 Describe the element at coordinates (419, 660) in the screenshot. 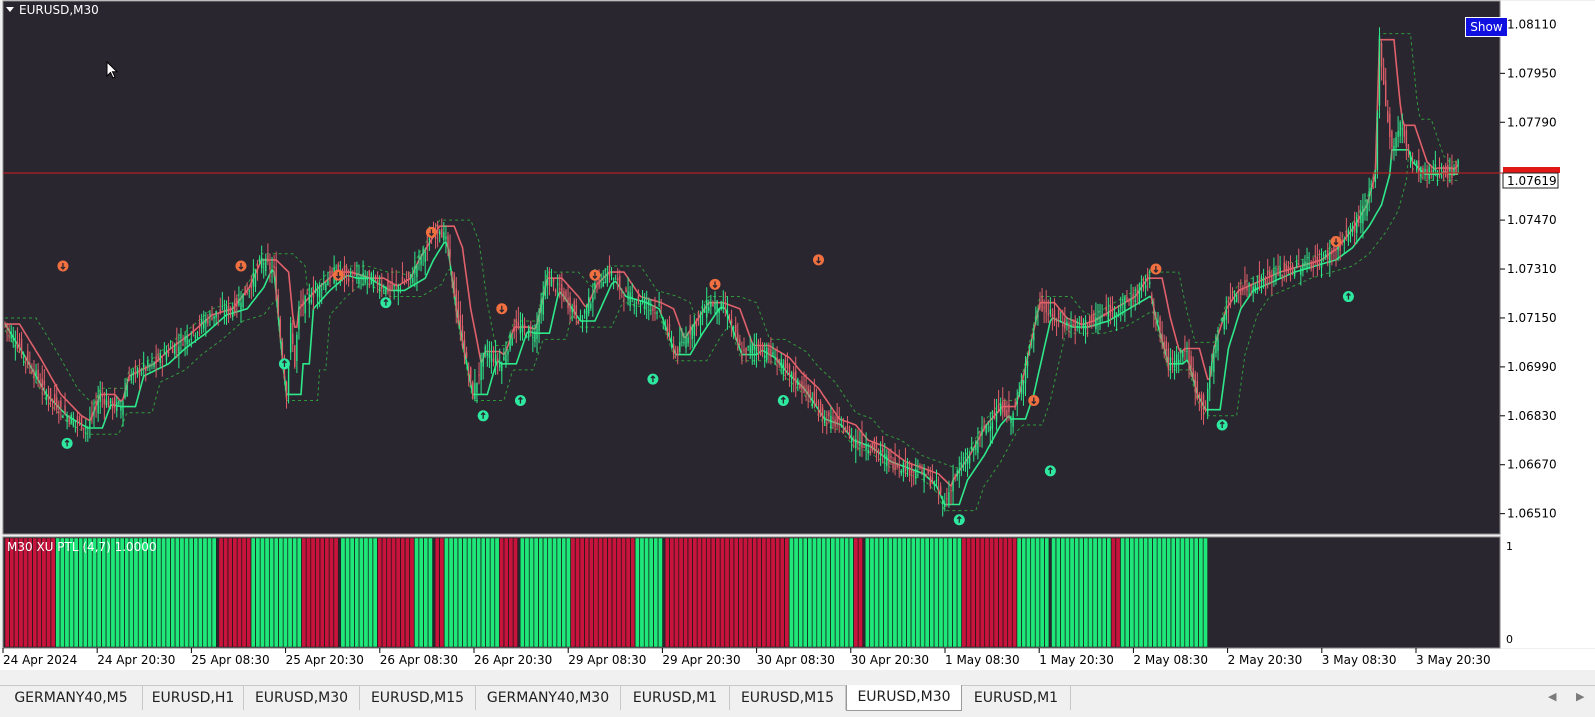

I see `time-label: 26 Apr 08:30` at that location.